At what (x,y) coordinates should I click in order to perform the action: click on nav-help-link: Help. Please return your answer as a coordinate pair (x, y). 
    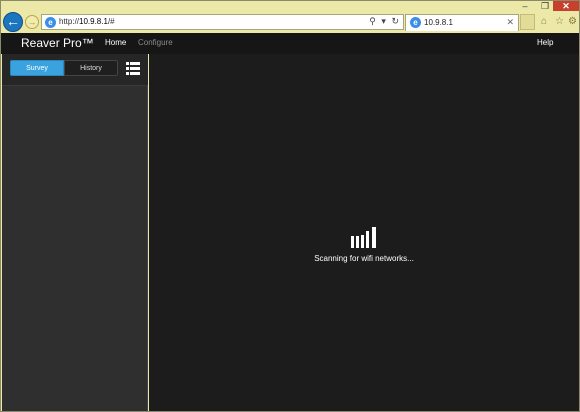
    Looking at the image, I should click on (545, 42).